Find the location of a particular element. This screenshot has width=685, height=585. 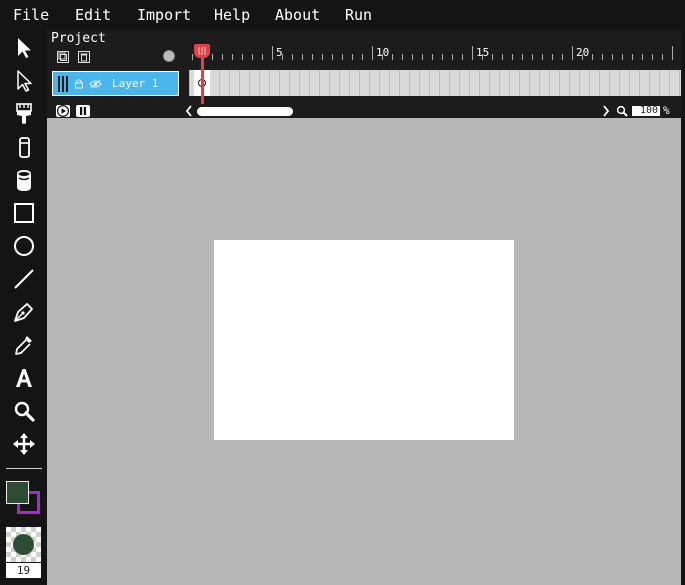

bucket-icon is located at coordinates (24, 180).